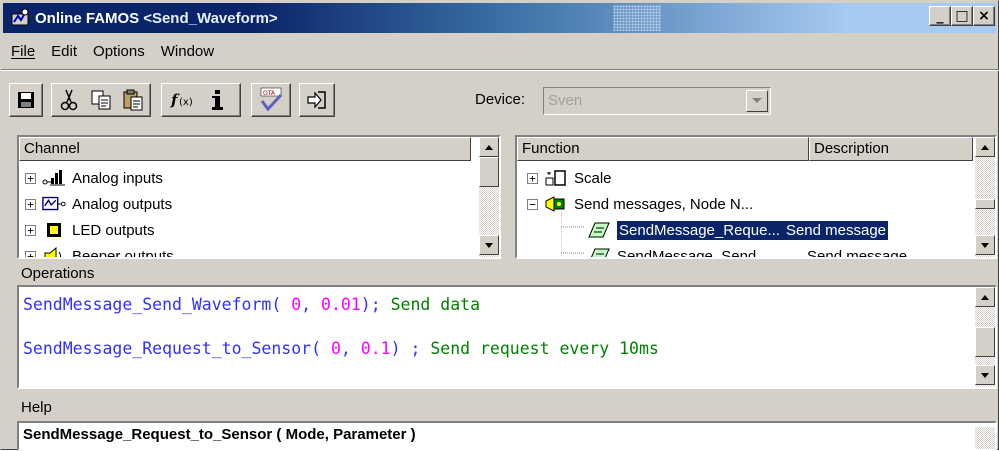 The image size is (999, 451). I want to click on tree-item-sendmessage-send: SendMessage_Send... Send message, so click(747, 251).